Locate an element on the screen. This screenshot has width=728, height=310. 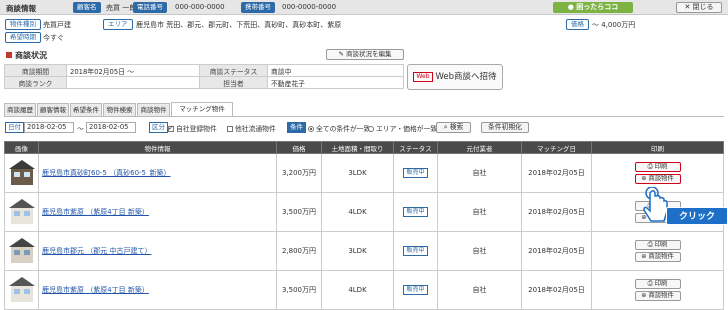
click-label: クリック is located at coordinates (697, 216).